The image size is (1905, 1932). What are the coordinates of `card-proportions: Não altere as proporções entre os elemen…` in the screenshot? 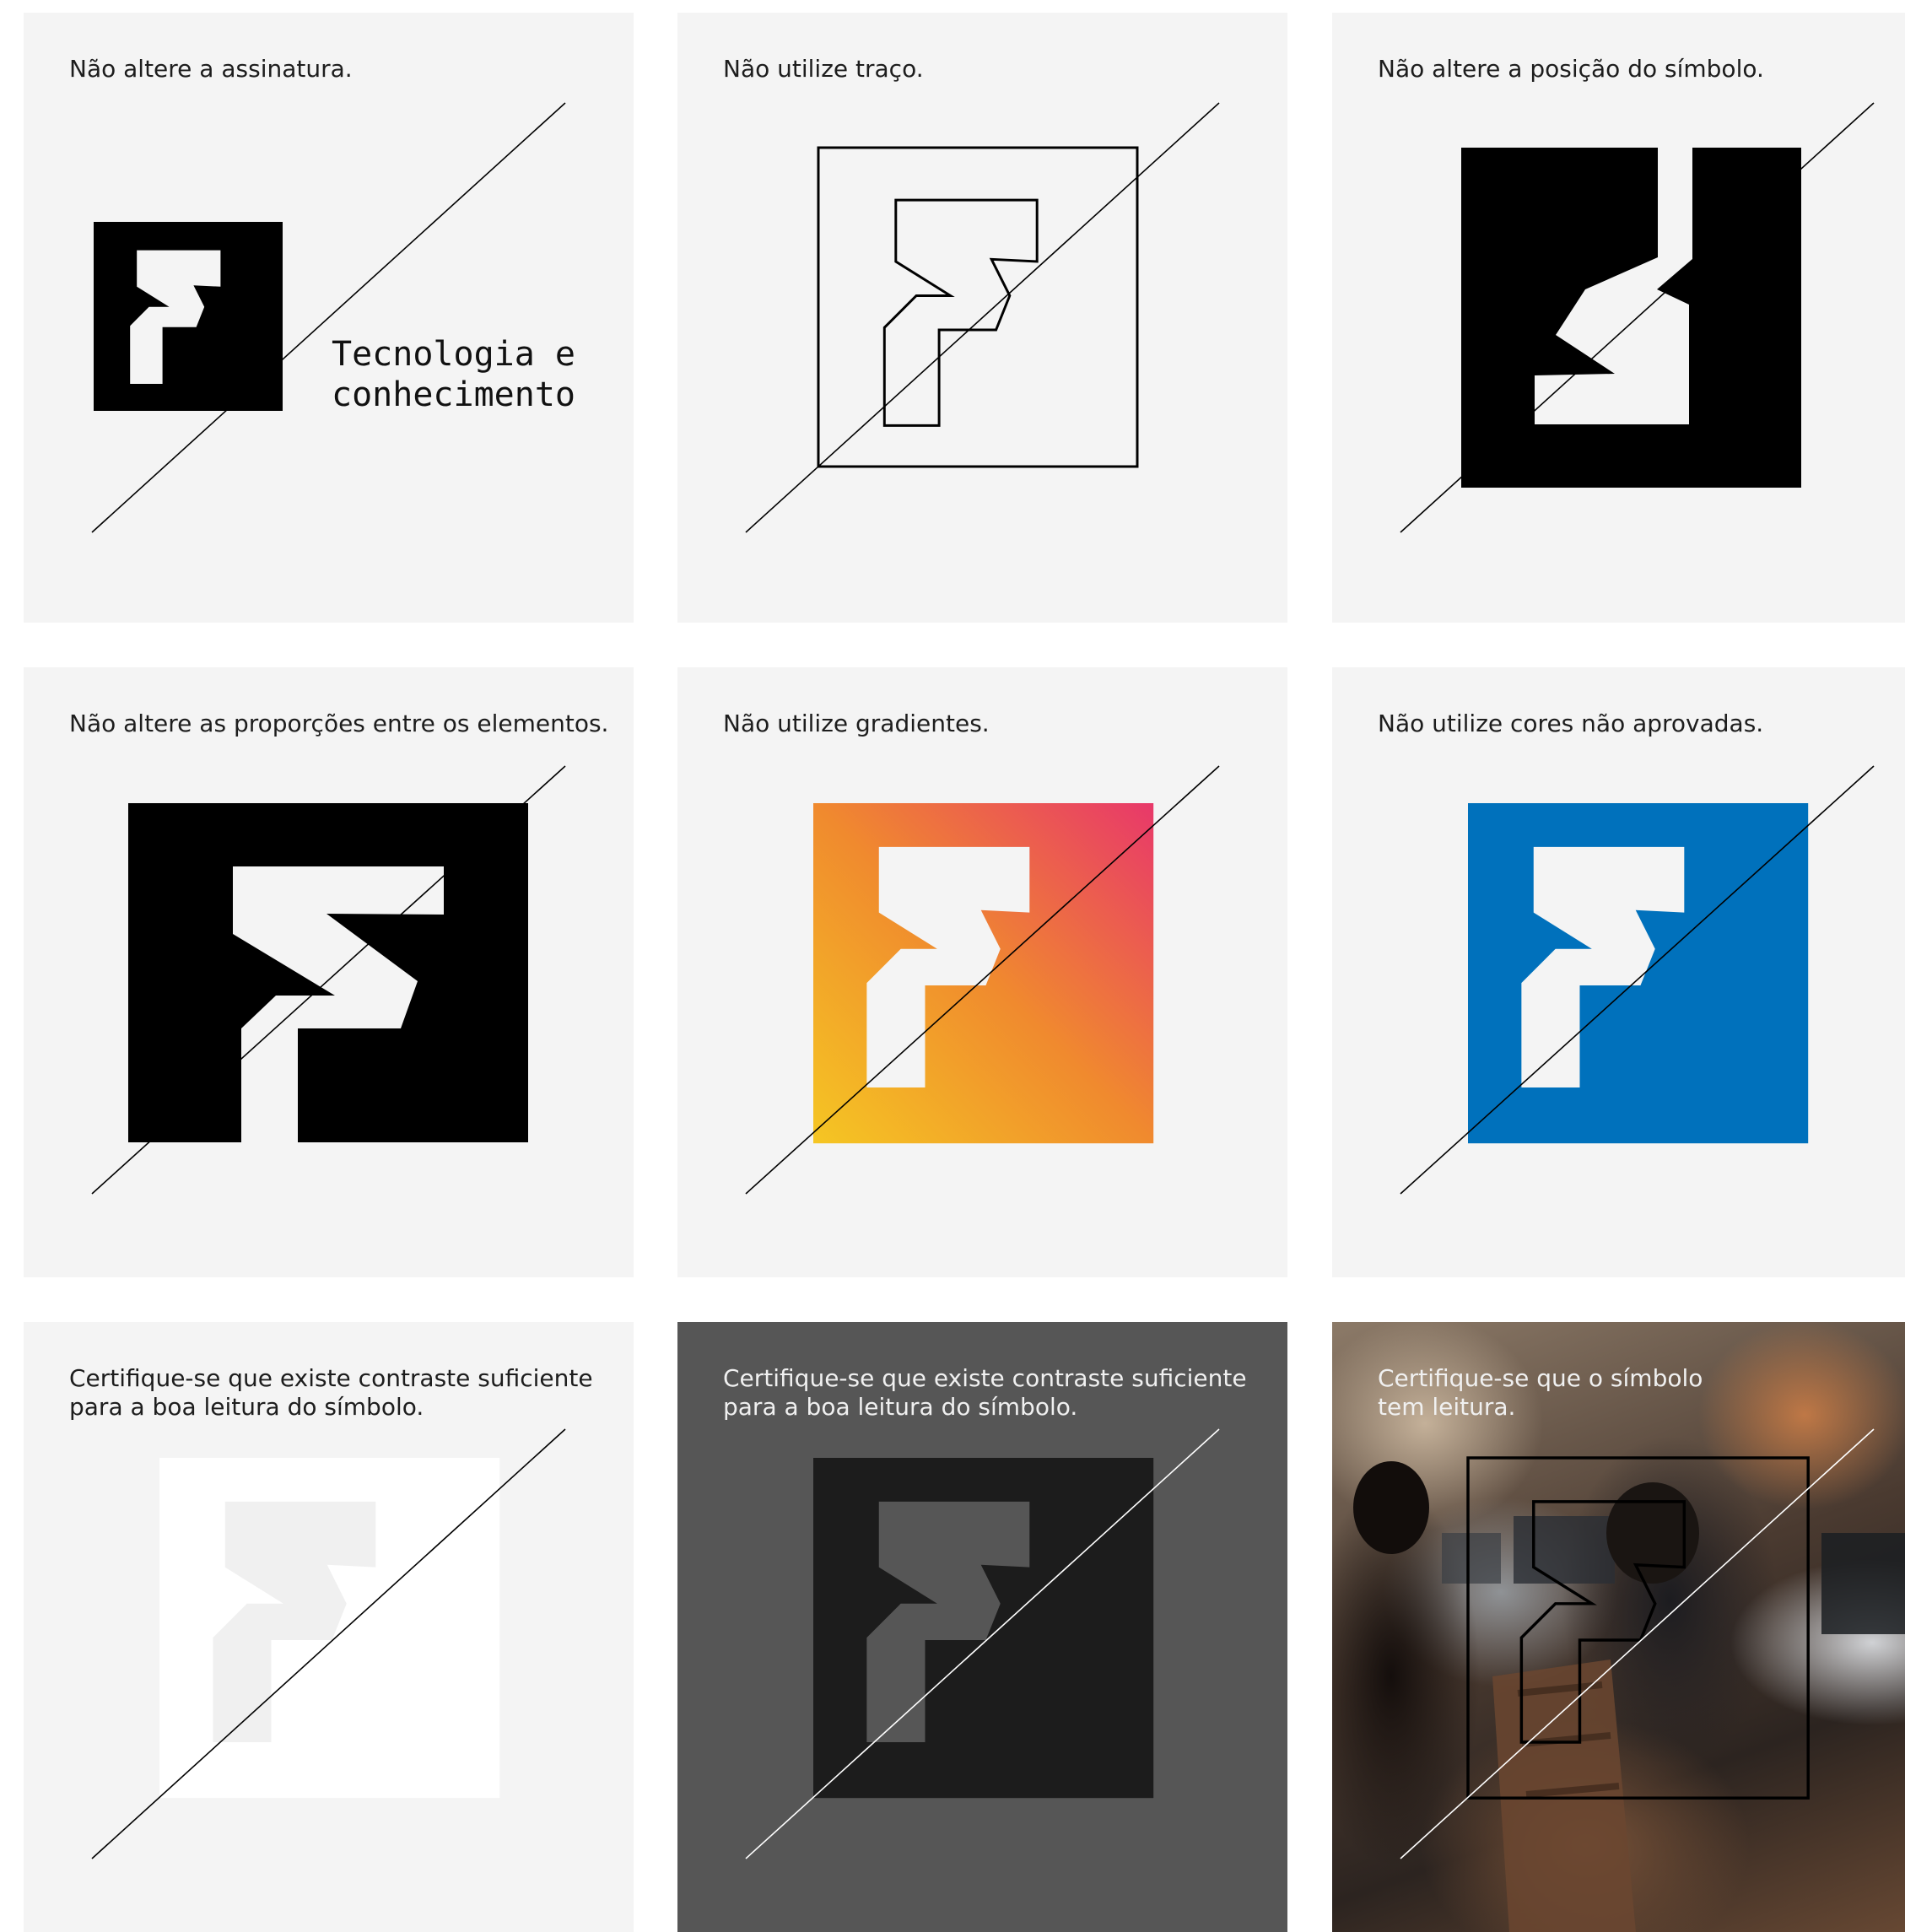 It's located at (329, 972).